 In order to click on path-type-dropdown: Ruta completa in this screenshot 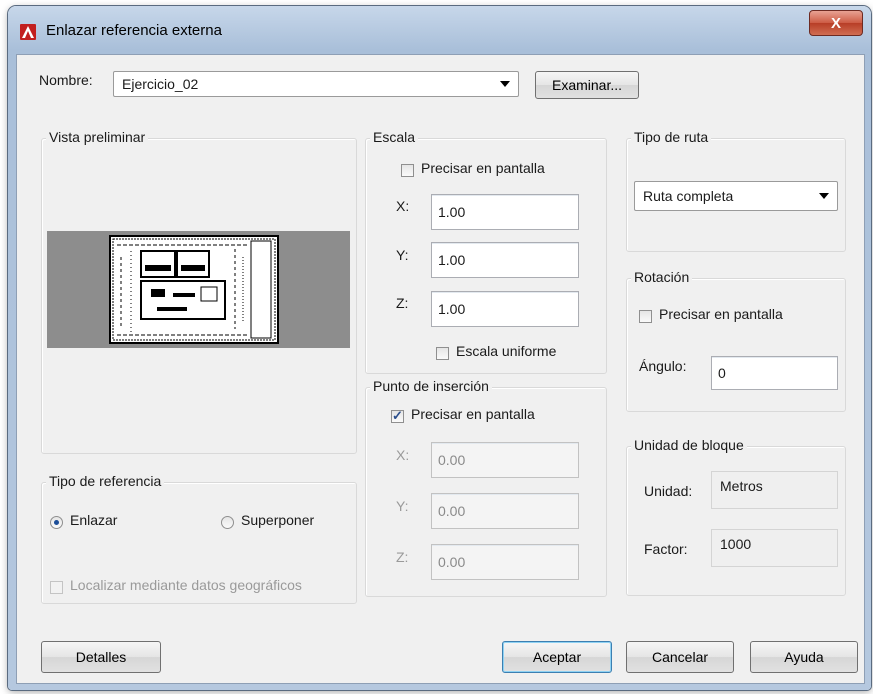, I will do `click(736, 196)`.